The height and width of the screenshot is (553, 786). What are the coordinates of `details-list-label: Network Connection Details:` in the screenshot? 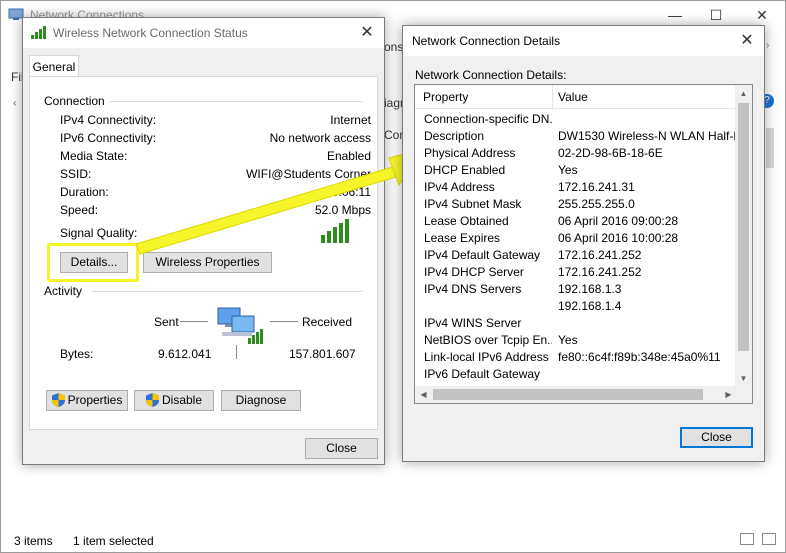 It's located at (491, 75).